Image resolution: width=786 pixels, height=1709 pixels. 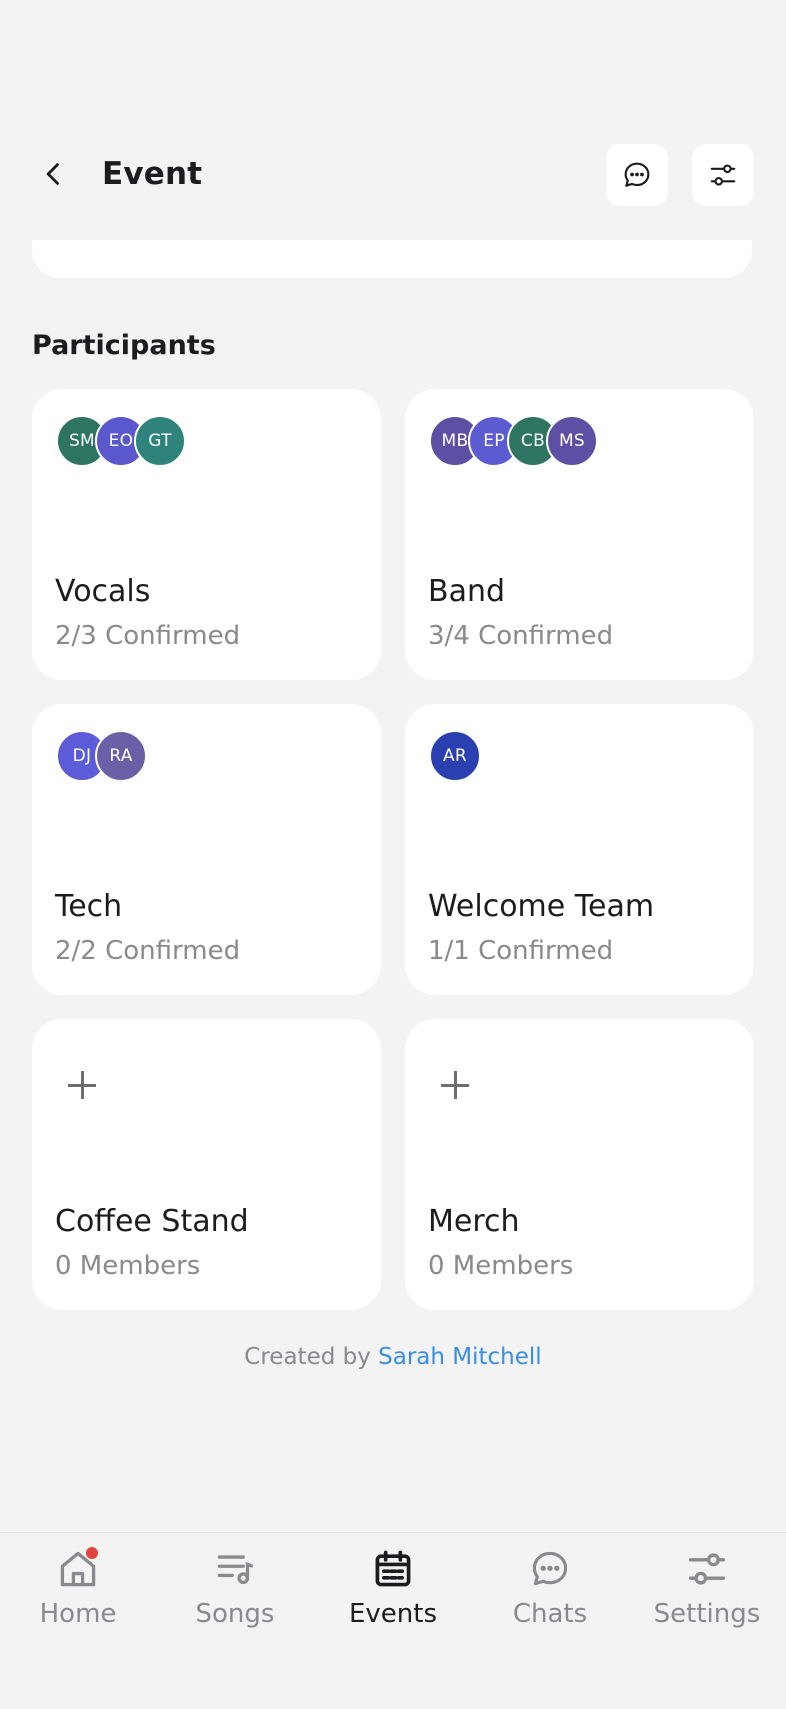 I want to click on tab-chats: Chats, so click(x=550, y=1588).